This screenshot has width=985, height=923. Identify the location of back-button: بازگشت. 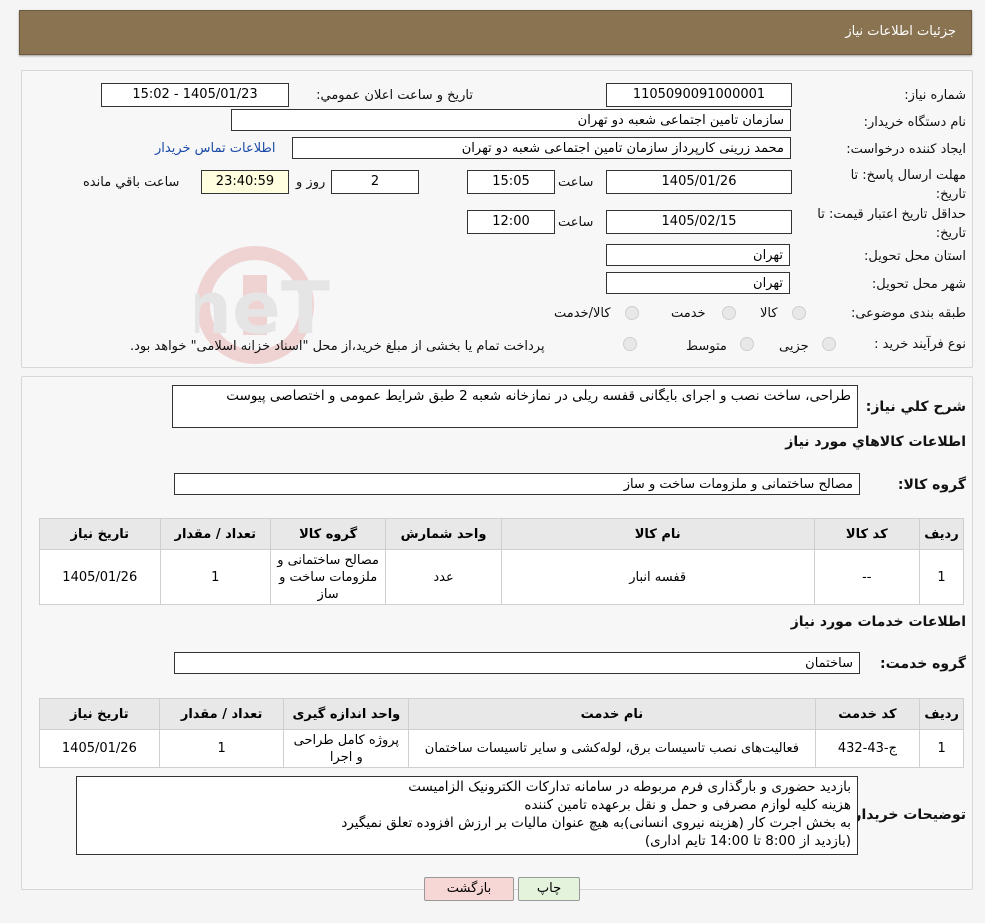
(469, 889).